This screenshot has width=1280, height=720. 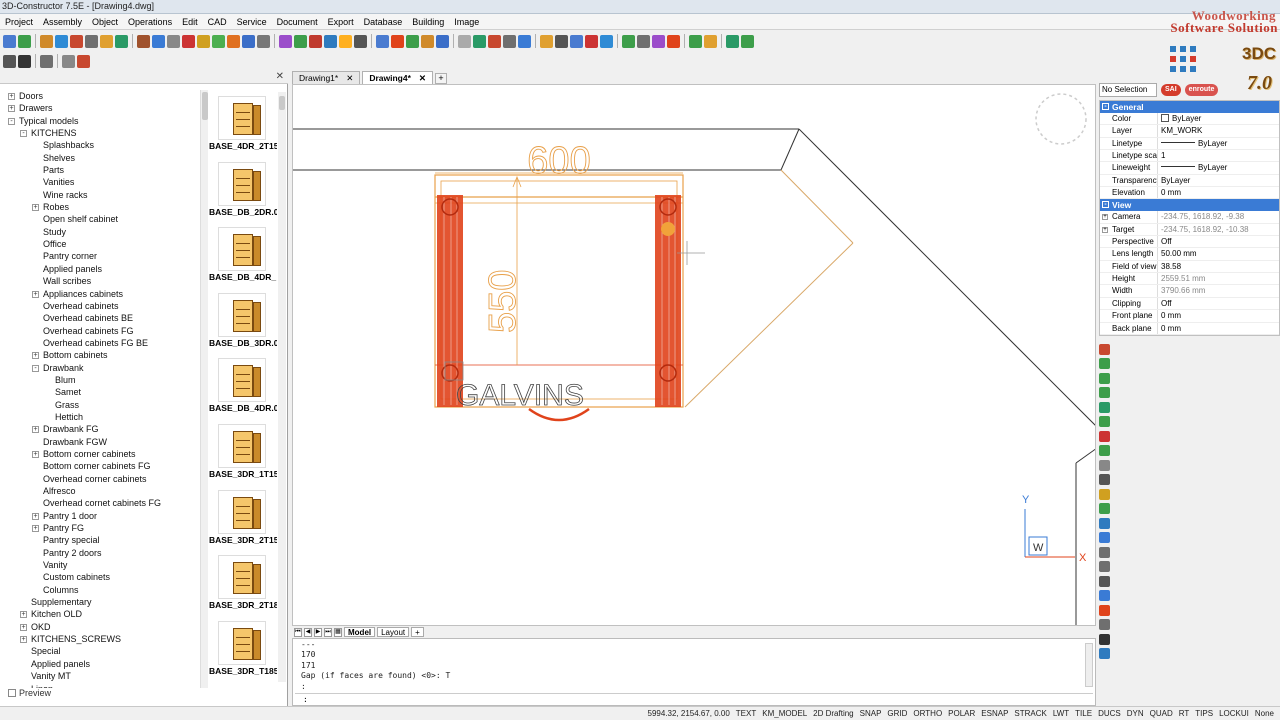 What do you see at coordinates (398, 77) in the screenshot?
I see `tab-drawing4: Drawing4* ✕` at bounding box center [398, 77].